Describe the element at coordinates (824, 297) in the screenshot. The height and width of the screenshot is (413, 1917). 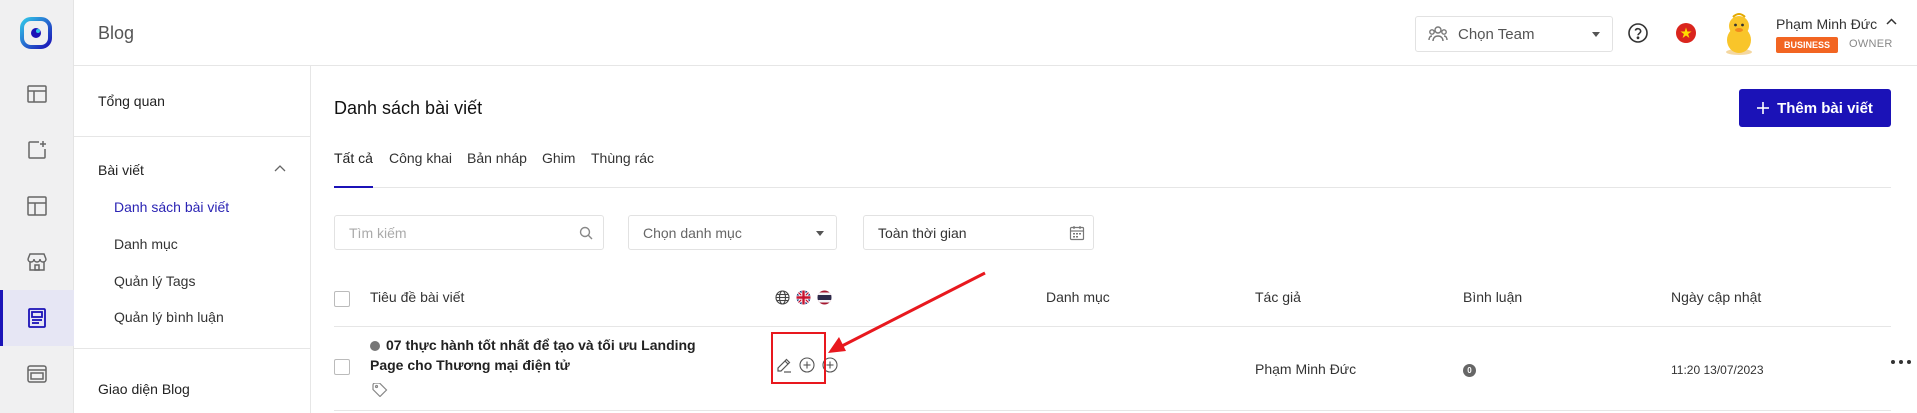
I see `thailand-flag-icon` at that location.